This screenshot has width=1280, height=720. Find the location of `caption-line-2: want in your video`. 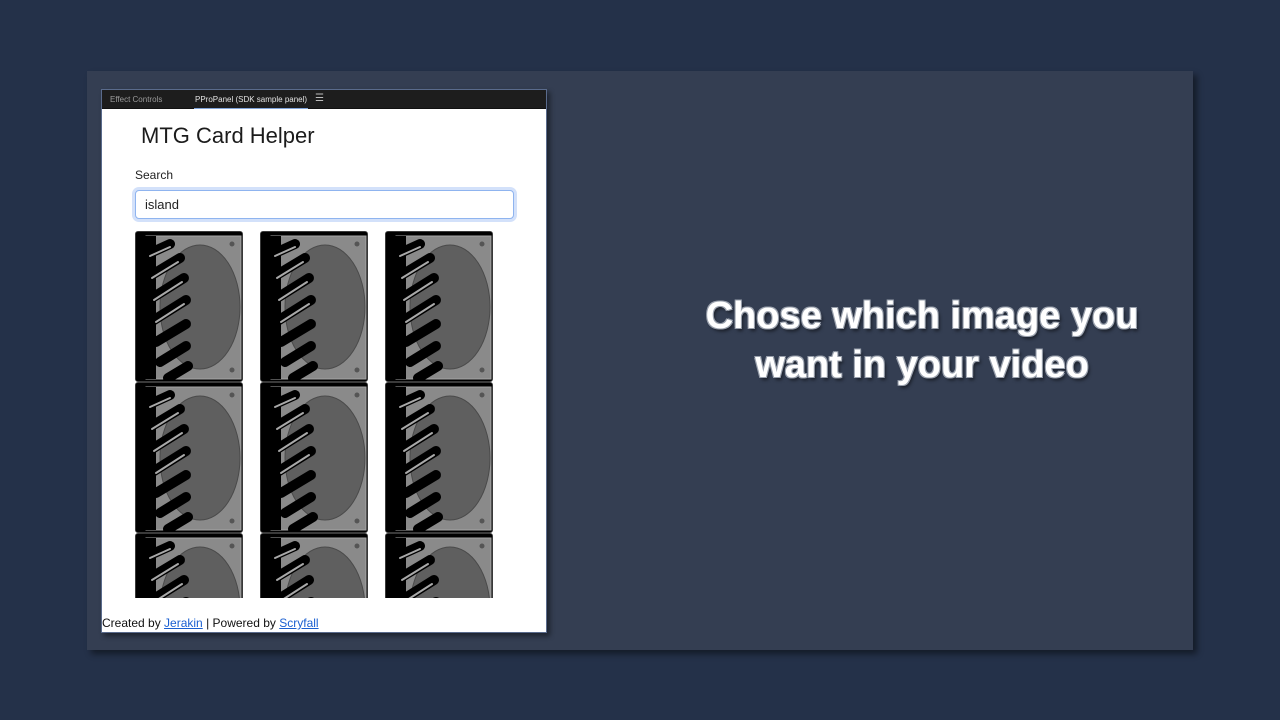

caption-line-2: want in your video is located at coordinates (922, 365).